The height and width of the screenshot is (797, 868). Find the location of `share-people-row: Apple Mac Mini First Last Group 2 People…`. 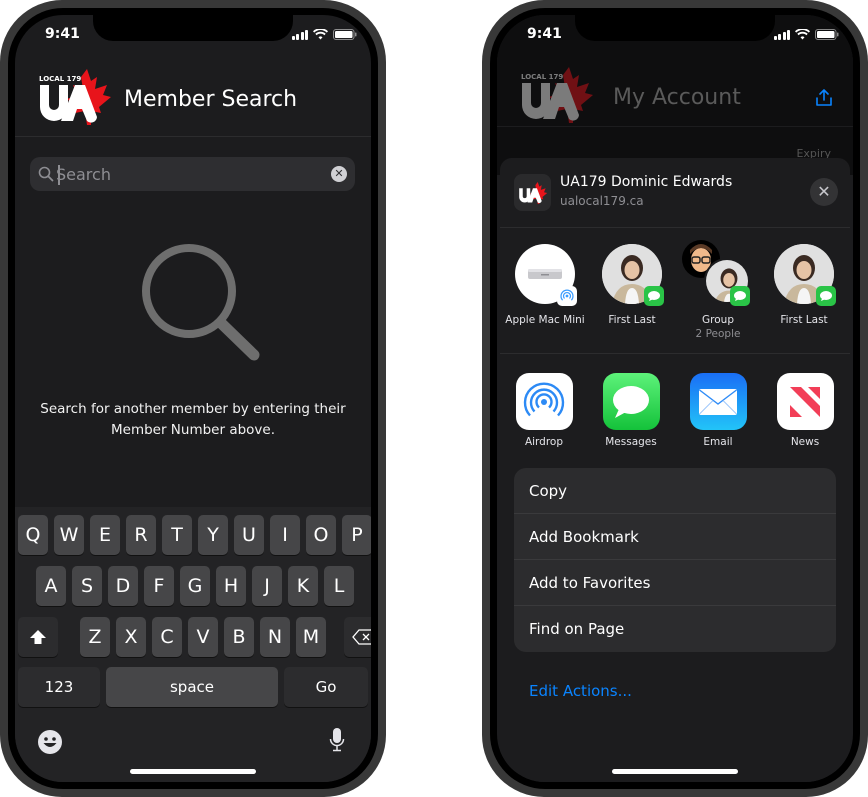

share-people-row: Apple Mac Mini First Last Group 2 People… is located at coordinates (675, 291).